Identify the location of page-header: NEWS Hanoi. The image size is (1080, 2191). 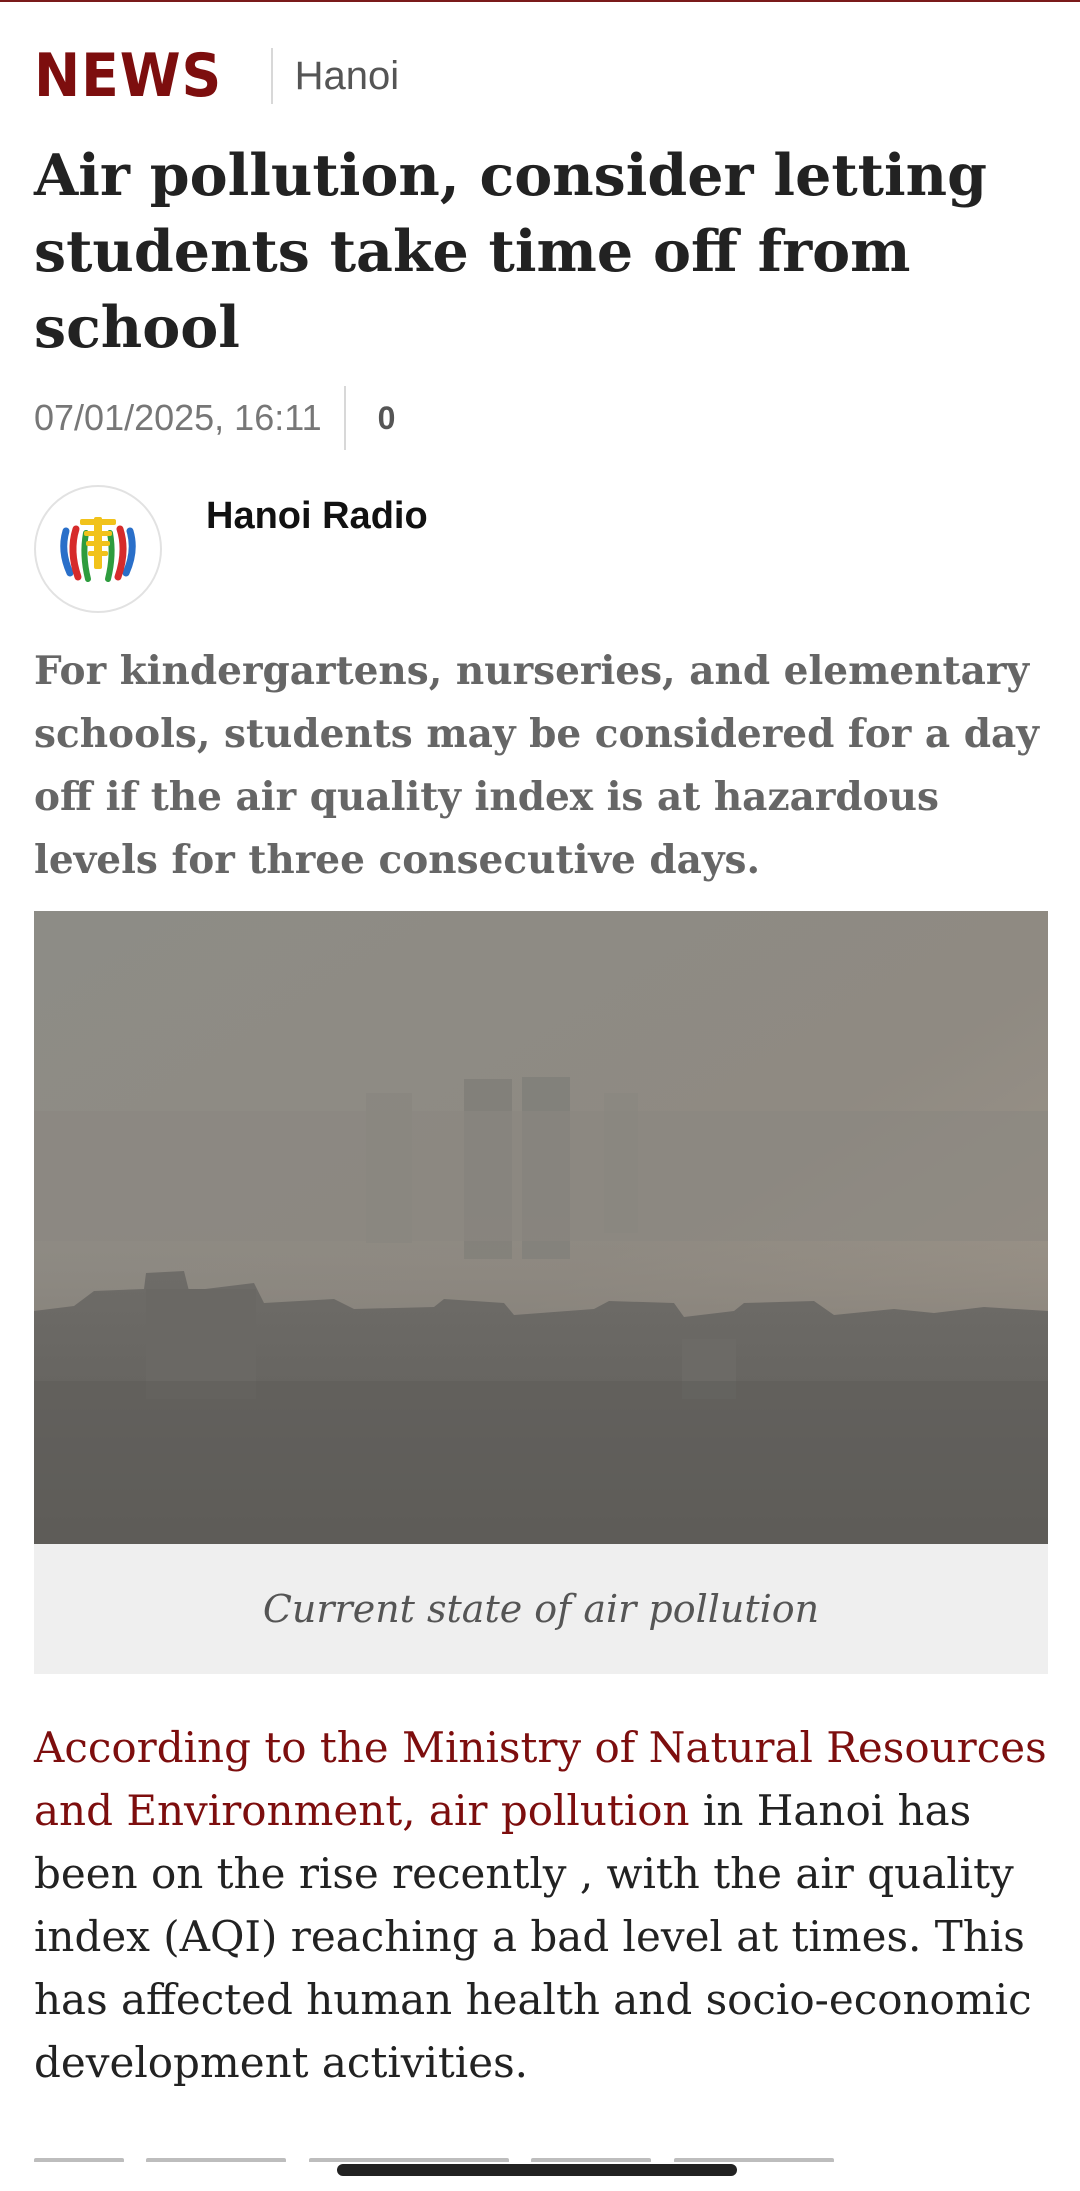
(216, 76).